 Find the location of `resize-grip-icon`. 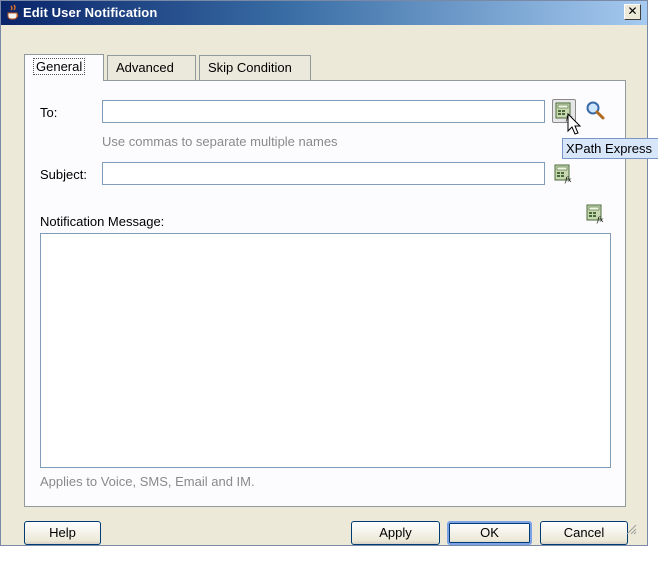

resize-grip-icon is located at coordinates (631, 529).